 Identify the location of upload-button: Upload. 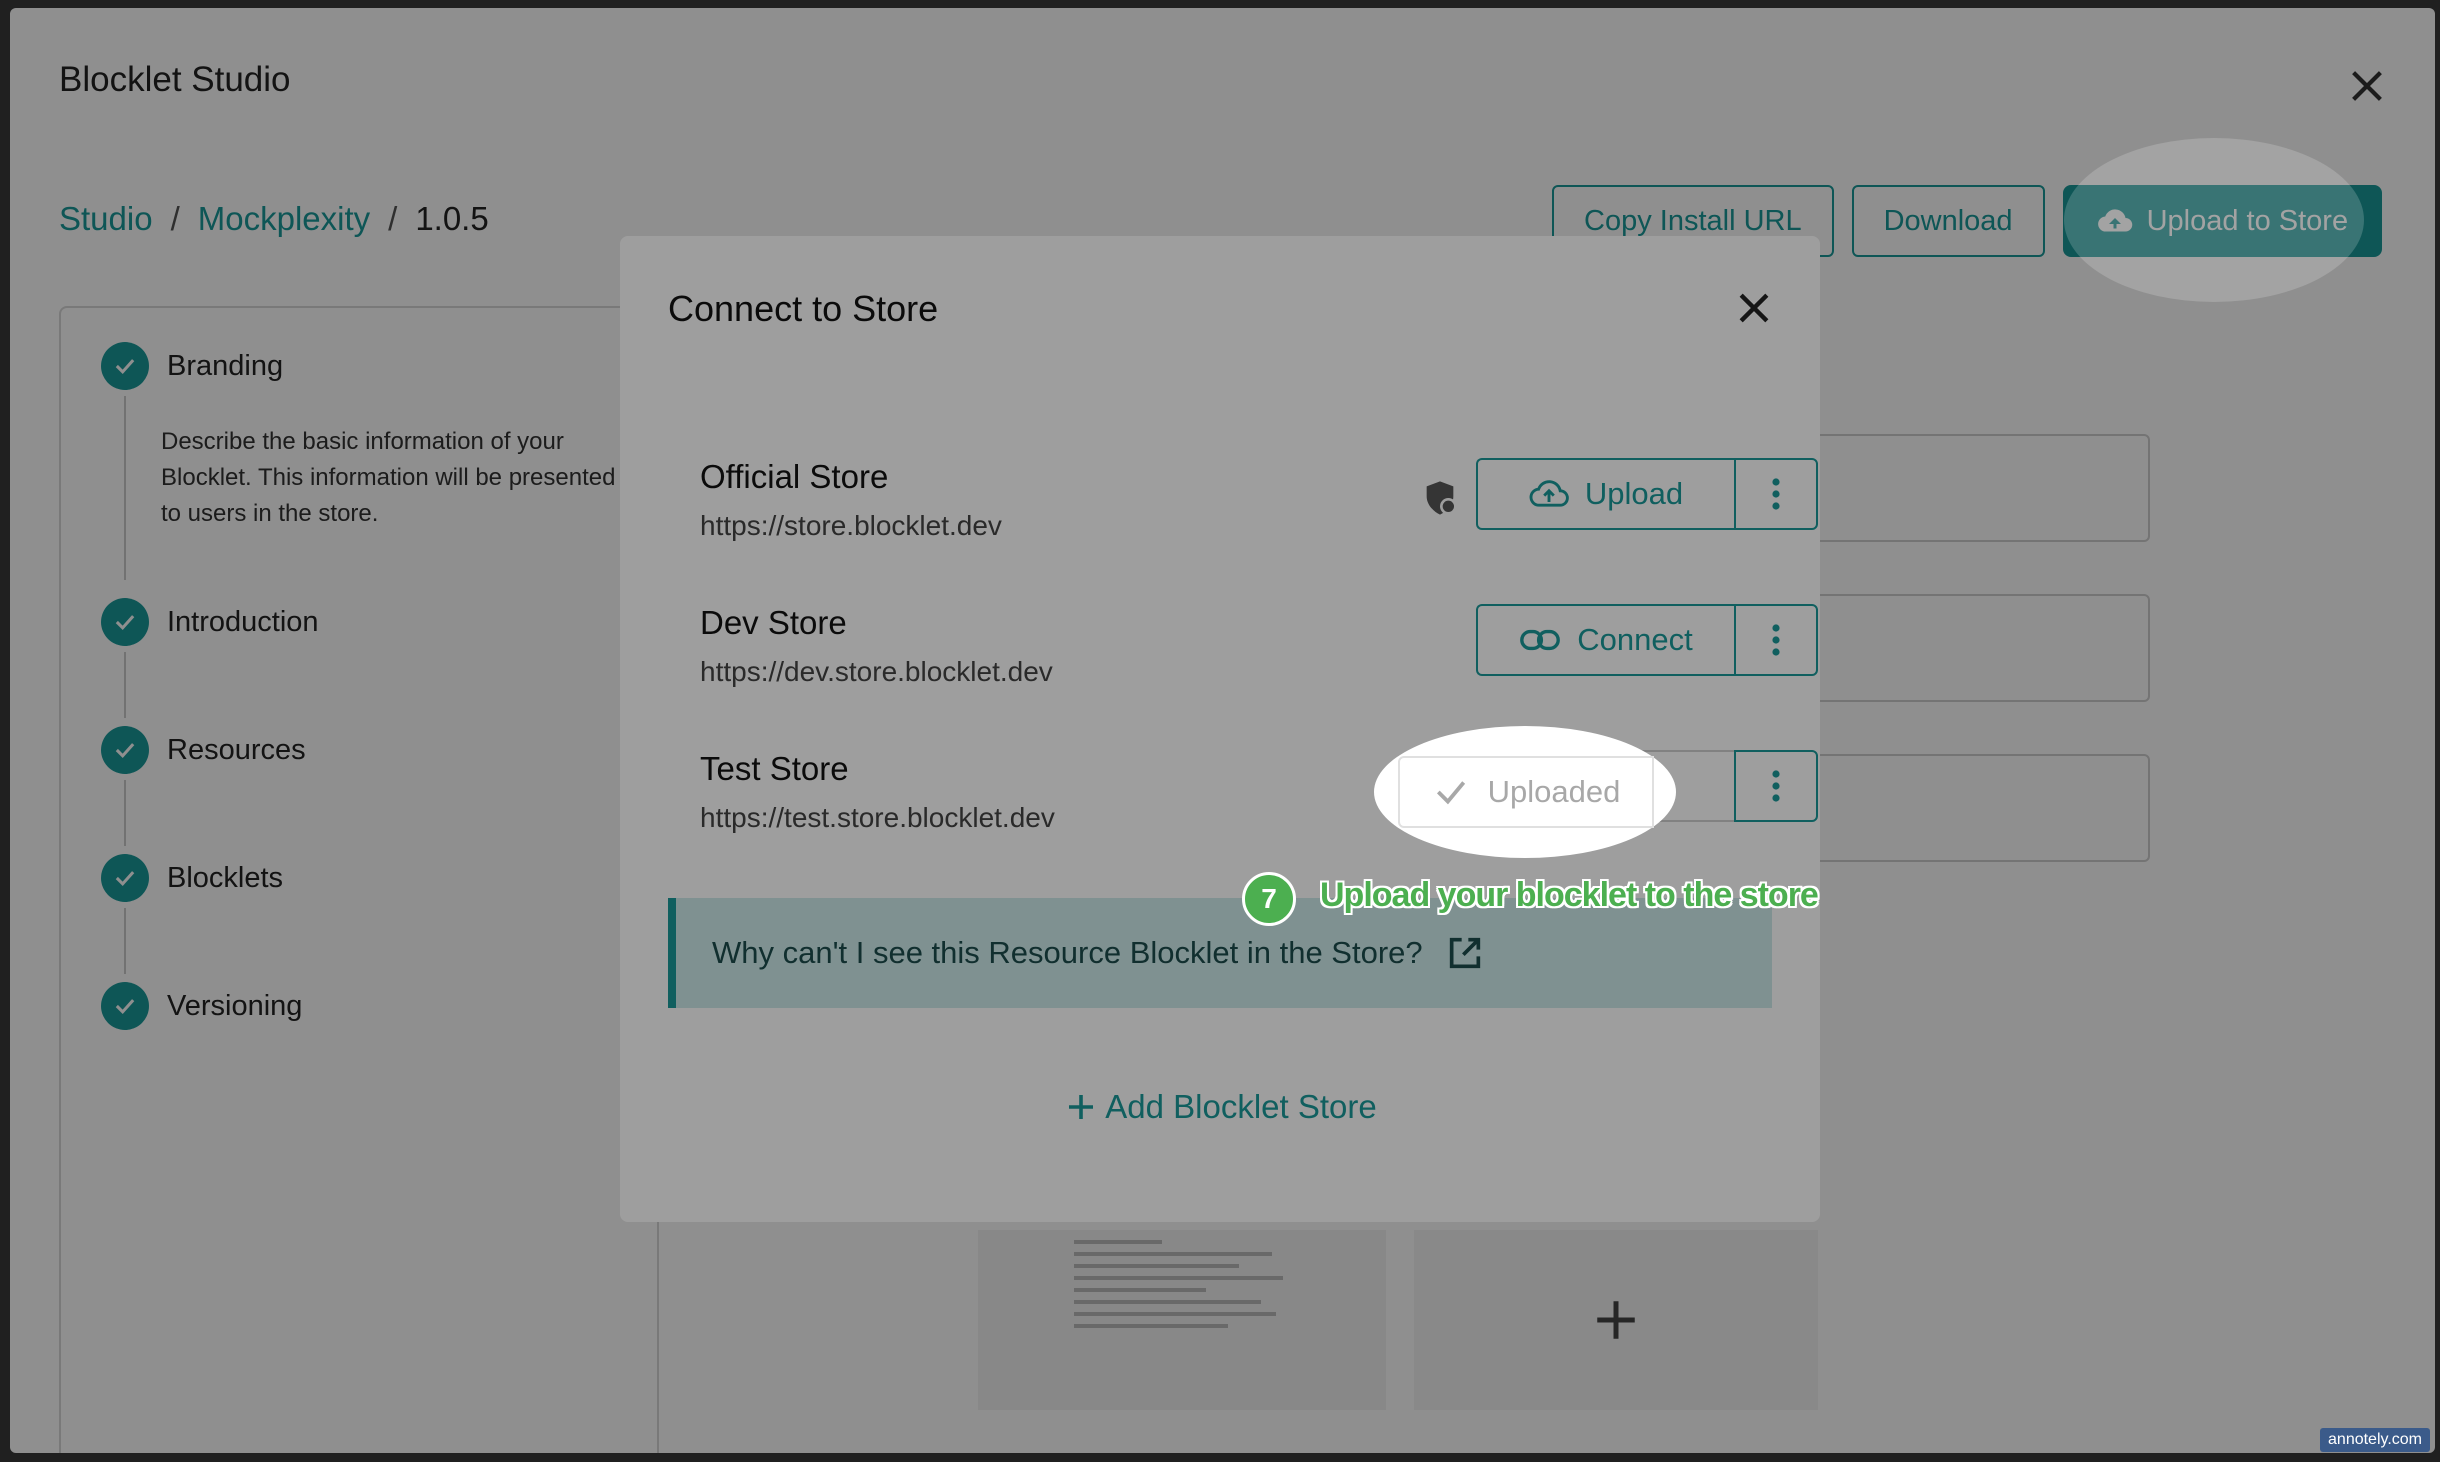
(1605, 494).